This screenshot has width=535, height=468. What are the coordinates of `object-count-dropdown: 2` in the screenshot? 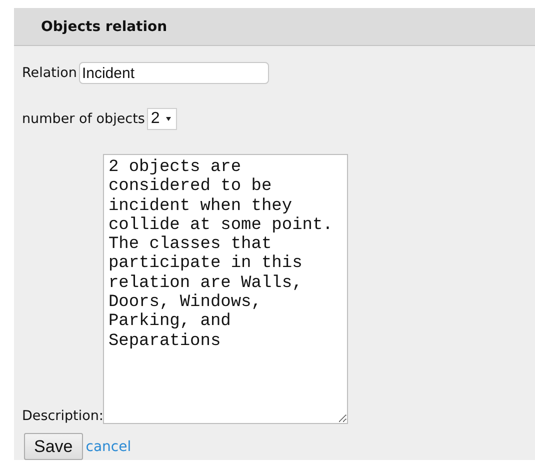 It's located at (161, 119).